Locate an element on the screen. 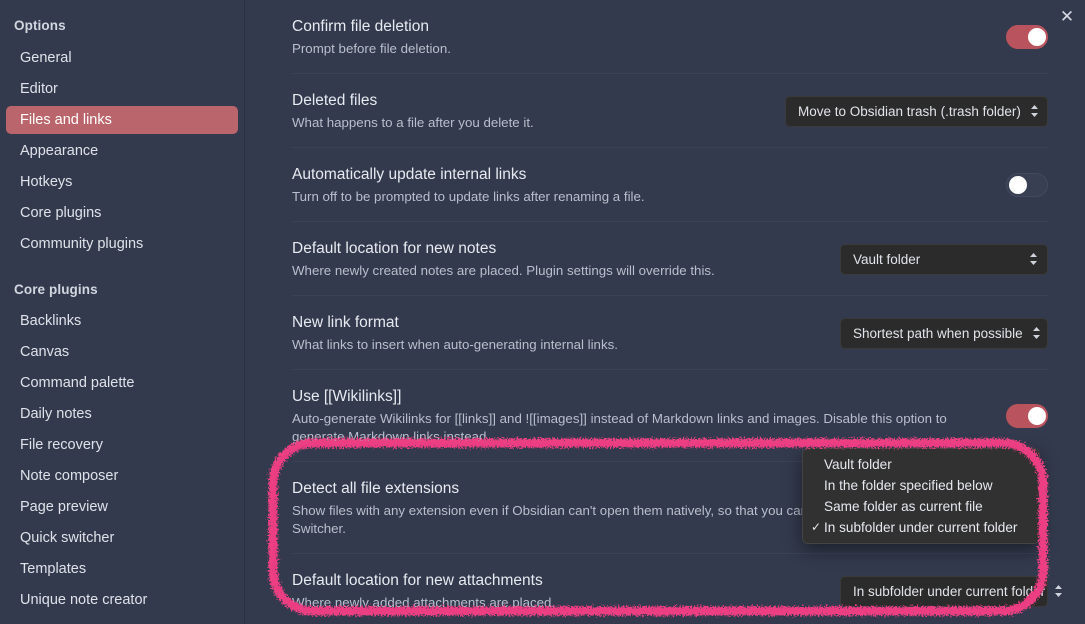 The height and width of the screenshot is (624, 1085). select-default-location-new-notes: Vault folder is located at coordinates (944, 259).